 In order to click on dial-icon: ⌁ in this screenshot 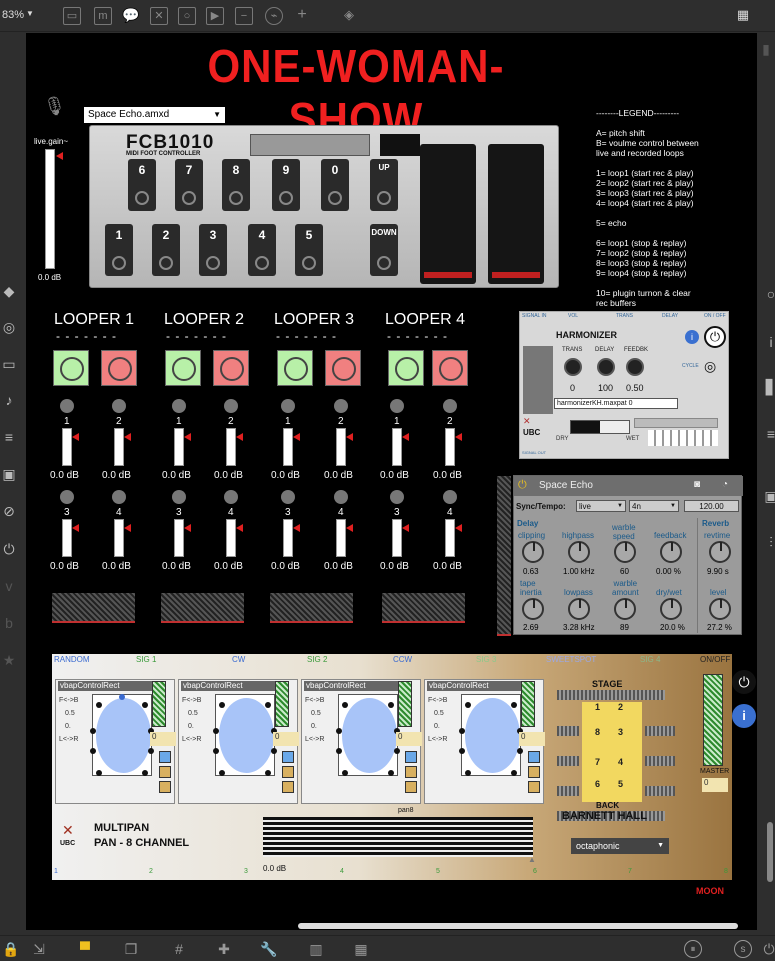, I will do `click(274, 16)`.